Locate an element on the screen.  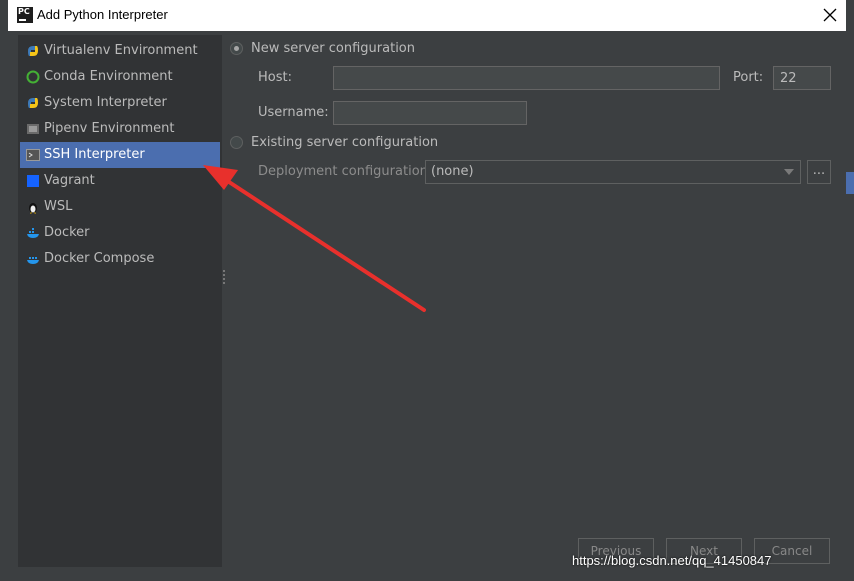
existing-server-radio: Existing server configuration is located at coordinates (340, 143).